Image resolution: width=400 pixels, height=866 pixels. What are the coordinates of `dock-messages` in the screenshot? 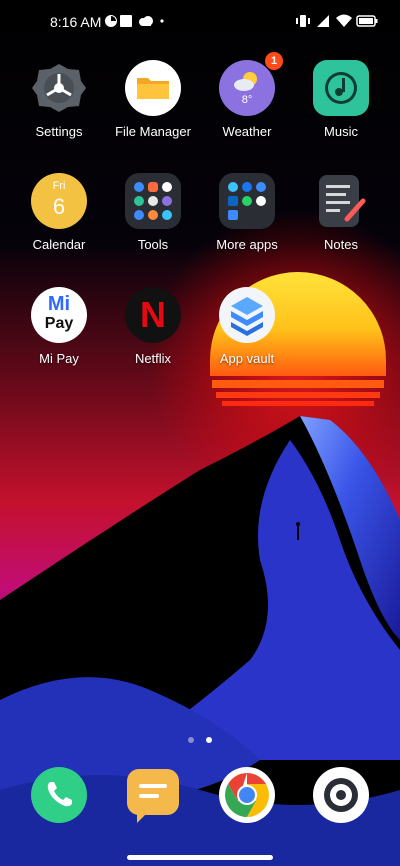 It's located at (153, 795).